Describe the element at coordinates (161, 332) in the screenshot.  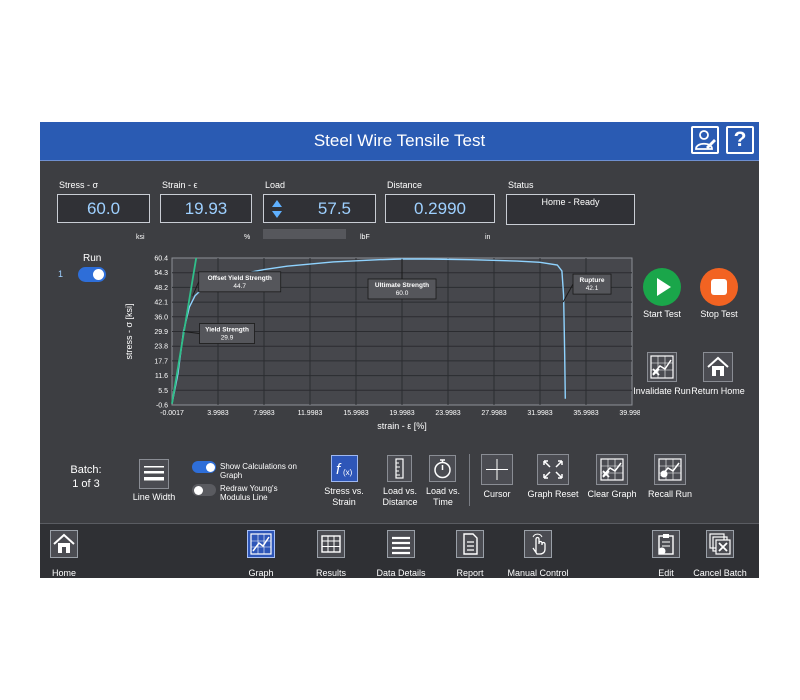
I see `y-tick-label: 29.9` at that location.